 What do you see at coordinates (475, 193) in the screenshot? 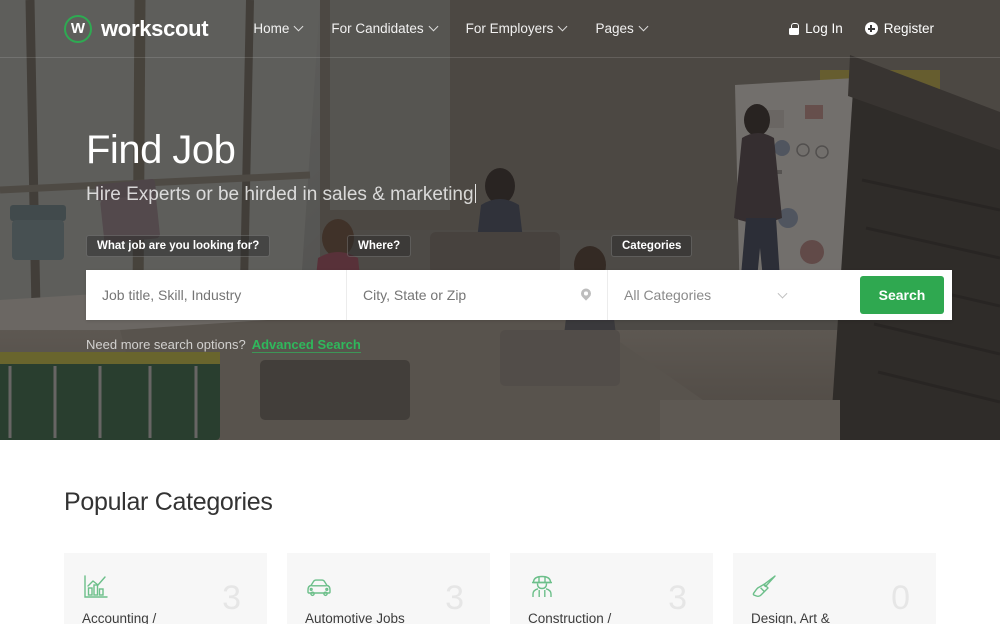
I see `typing-caret` at bounding box center [475, 193].